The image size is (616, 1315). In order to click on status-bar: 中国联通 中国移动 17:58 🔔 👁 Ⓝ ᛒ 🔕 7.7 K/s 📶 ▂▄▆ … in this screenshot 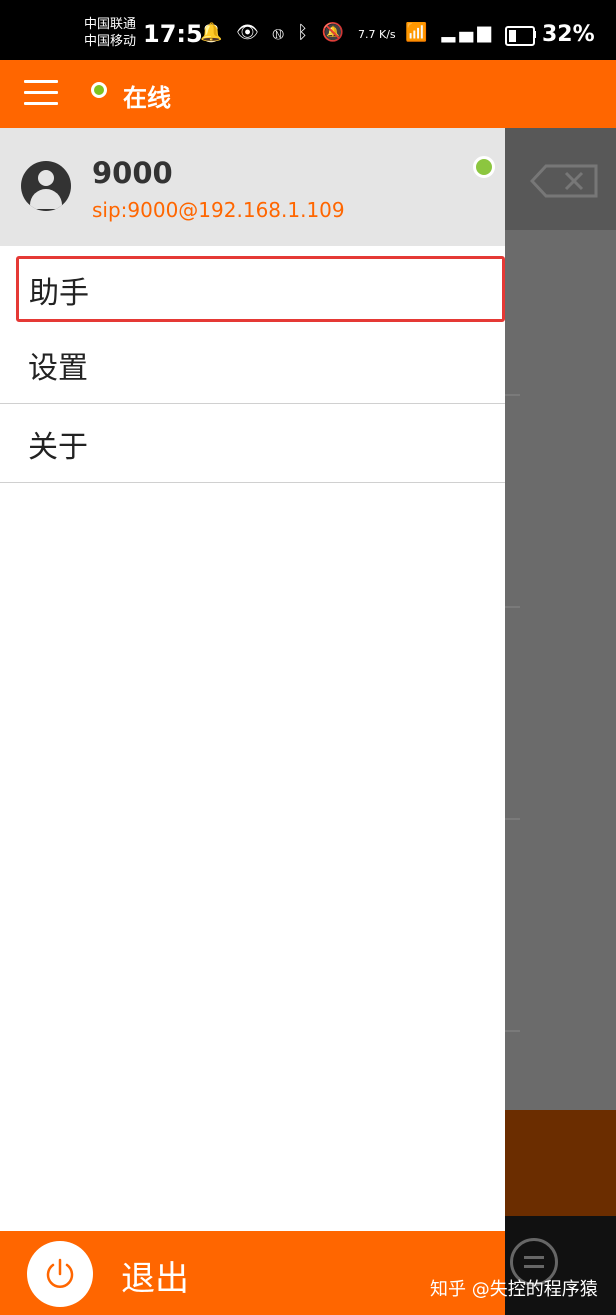, I will do `click(308, 30)`.